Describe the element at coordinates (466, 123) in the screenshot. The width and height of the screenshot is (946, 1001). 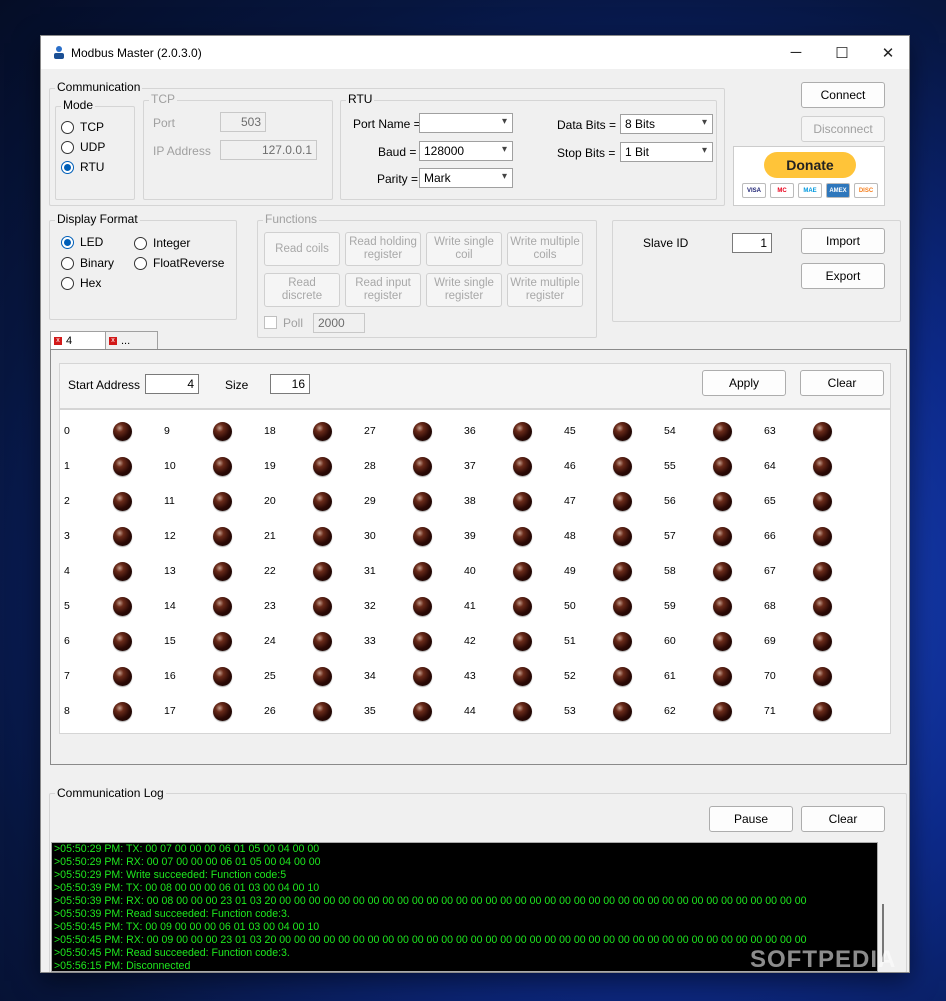
I see `port-name-select: ▾` at that location.